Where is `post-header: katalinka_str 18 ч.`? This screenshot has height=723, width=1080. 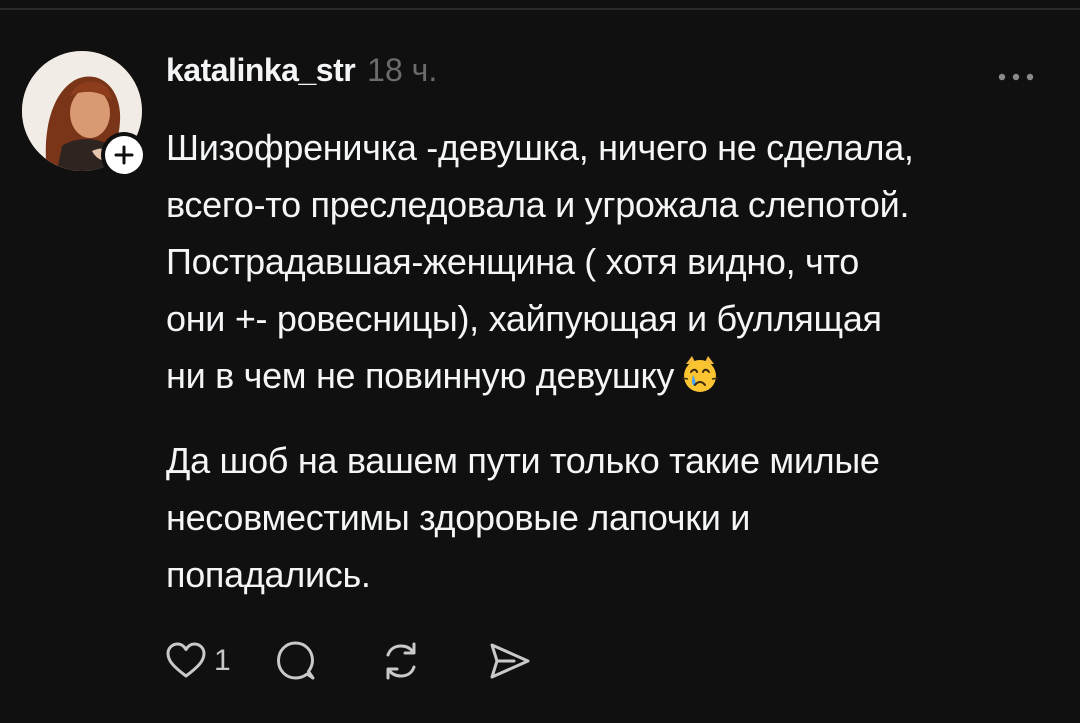 post-header: katalinka_str 18 ч. is located at coordinates (301, 74).